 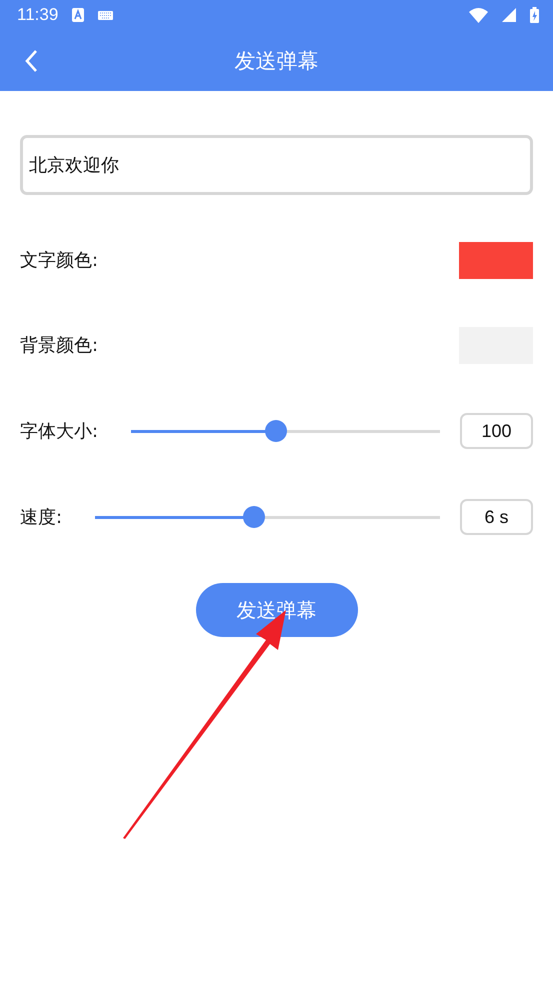 What do you see at coordinates (276, 61) in the screenshot?
I see `page-title: 发送弹幕` at bounding box center [276, 61].